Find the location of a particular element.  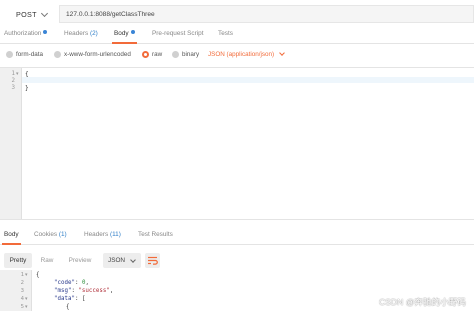

tab-headers: Headers (2) is located at coordinates (81, 37).